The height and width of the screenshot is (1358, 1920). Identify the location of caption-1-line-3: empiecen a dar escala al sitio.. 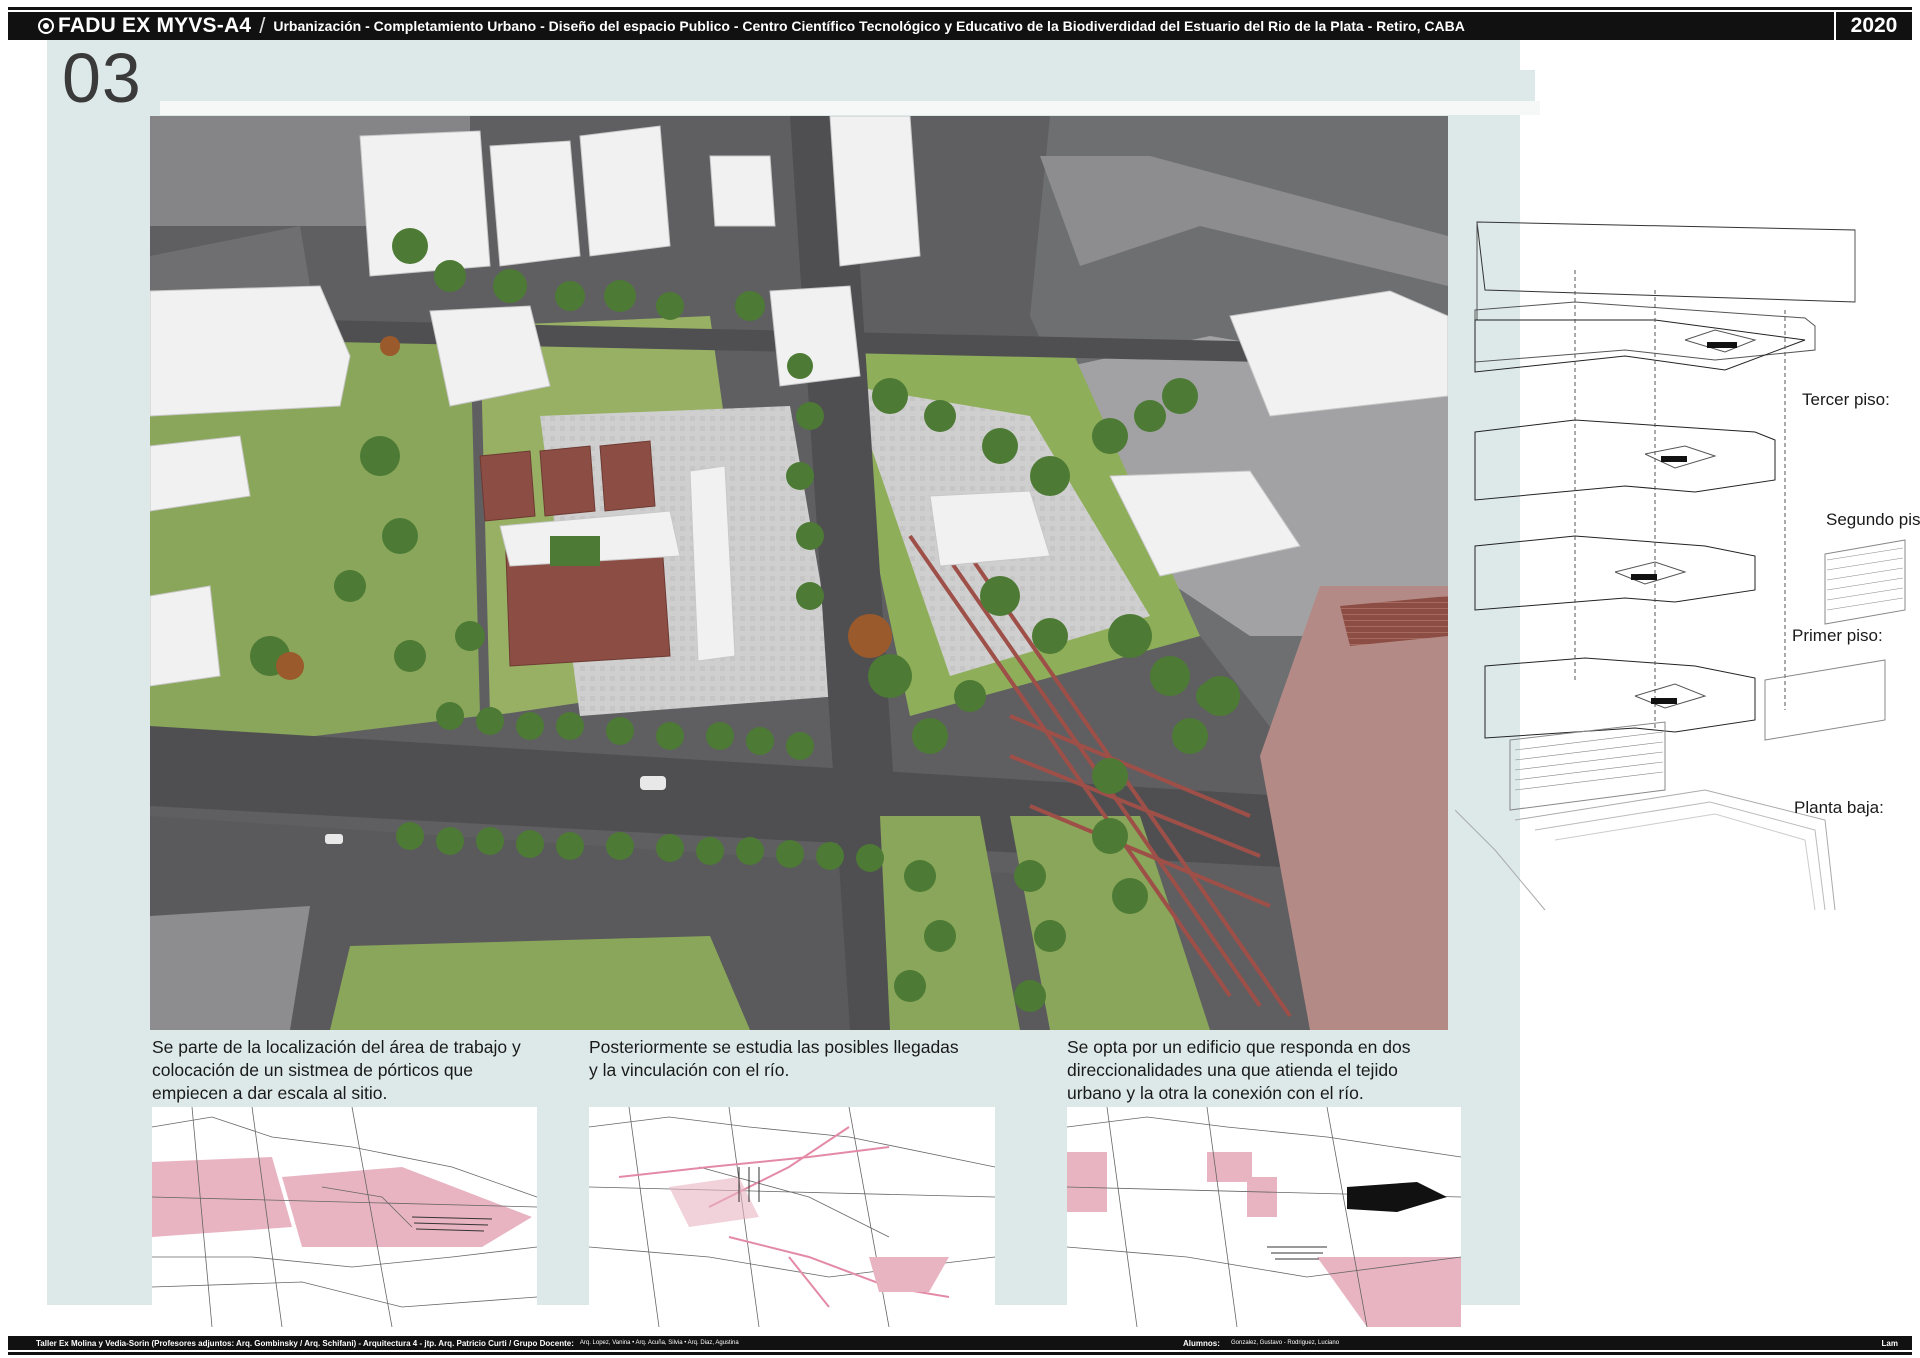
(270, 1093).